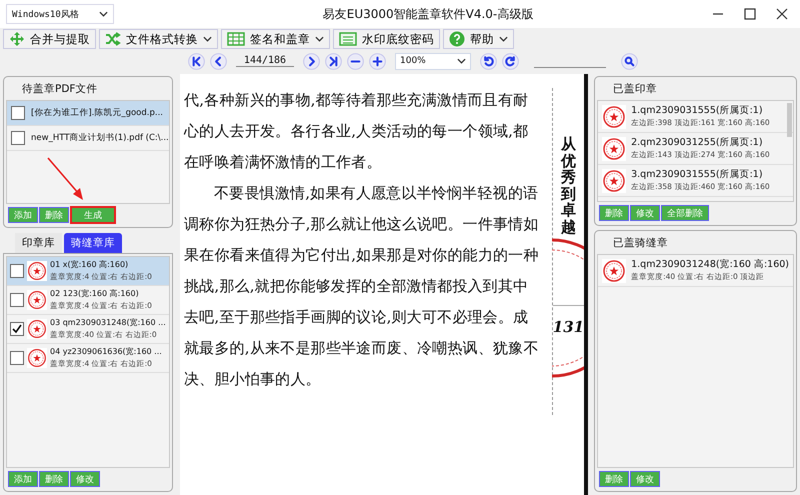 This screenshot has width=800, height=495. Describe the element at coordinates (377, 61) in the screenshot. I see `zoom-in-icon` at that location.